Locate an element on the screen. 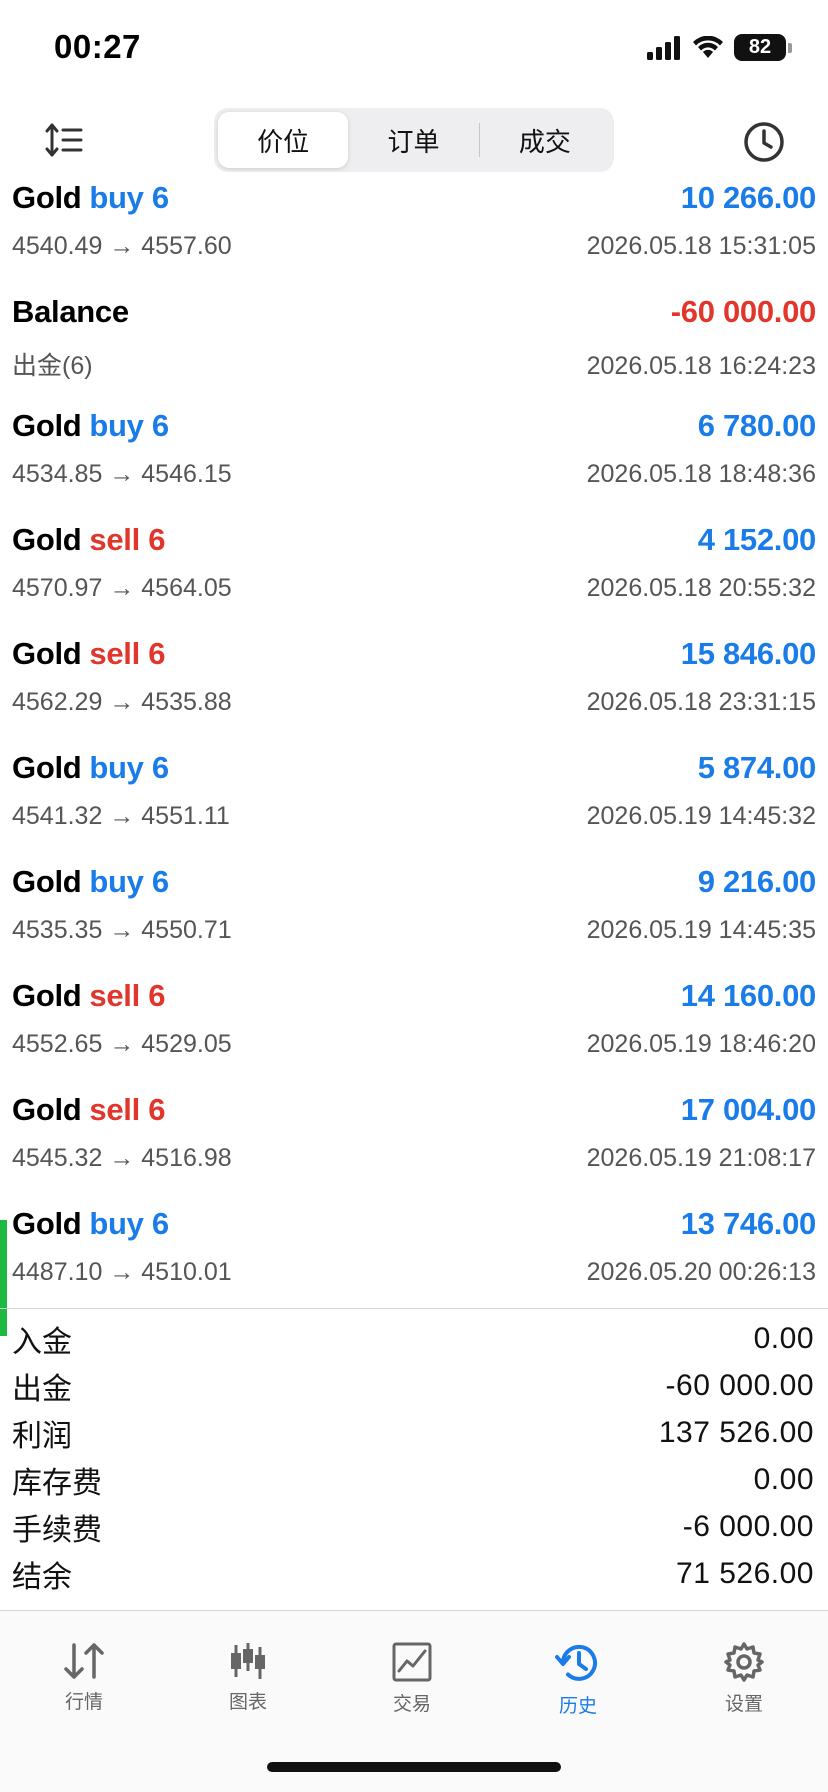  trade-chart-icon is located at coordinates (412, 1662).